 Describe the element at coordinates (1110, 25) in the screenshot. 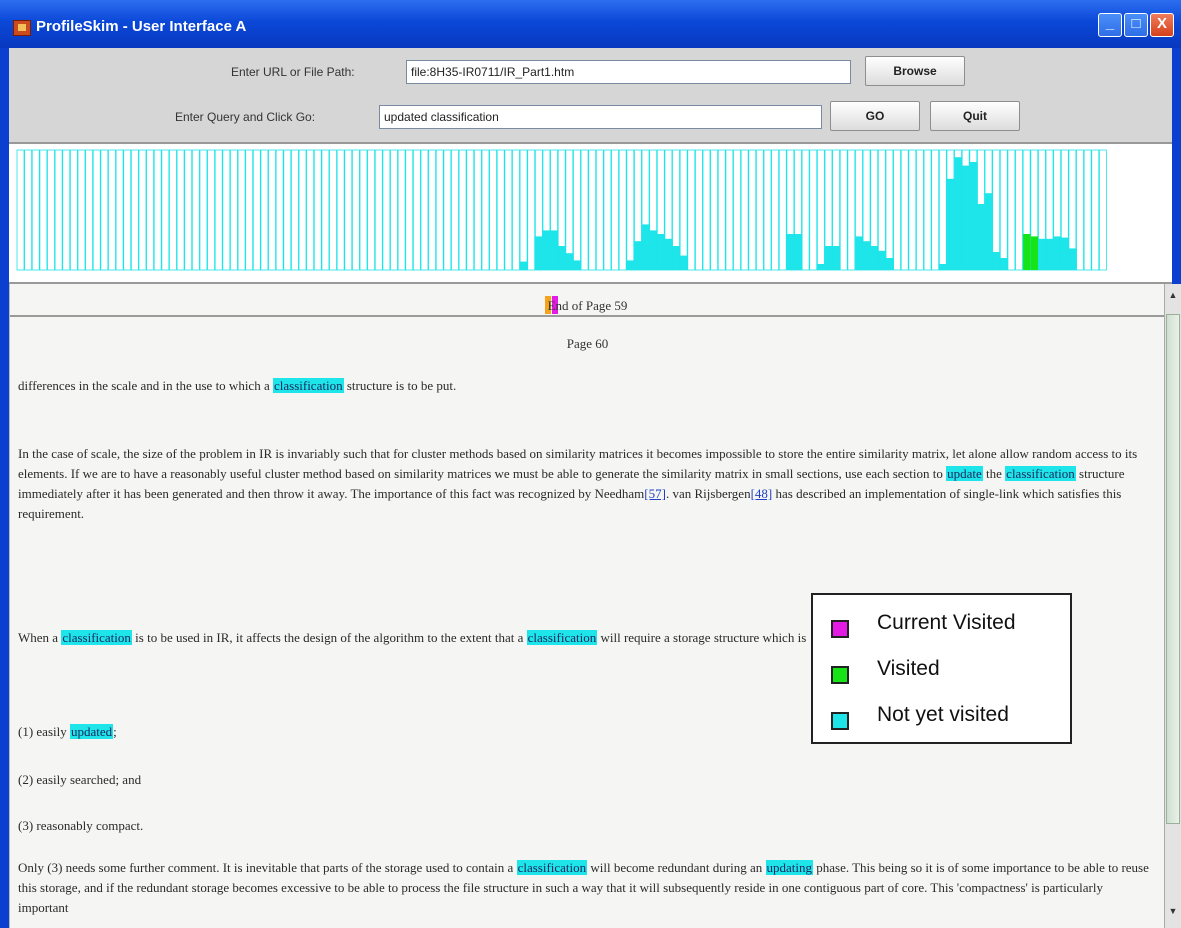

I see `minimize-button: _` at that location.